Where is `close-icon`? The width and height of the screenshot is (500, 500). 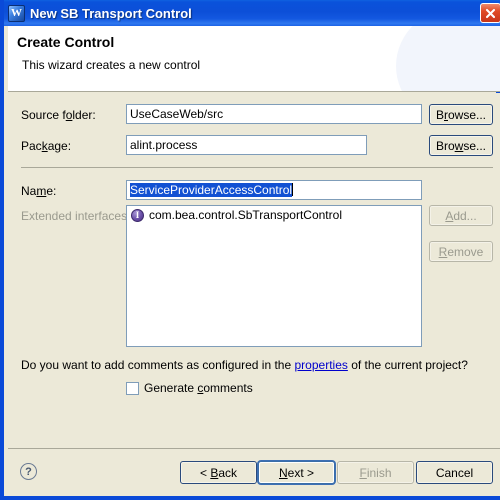 close-icon is located at coordinates (490, 13).